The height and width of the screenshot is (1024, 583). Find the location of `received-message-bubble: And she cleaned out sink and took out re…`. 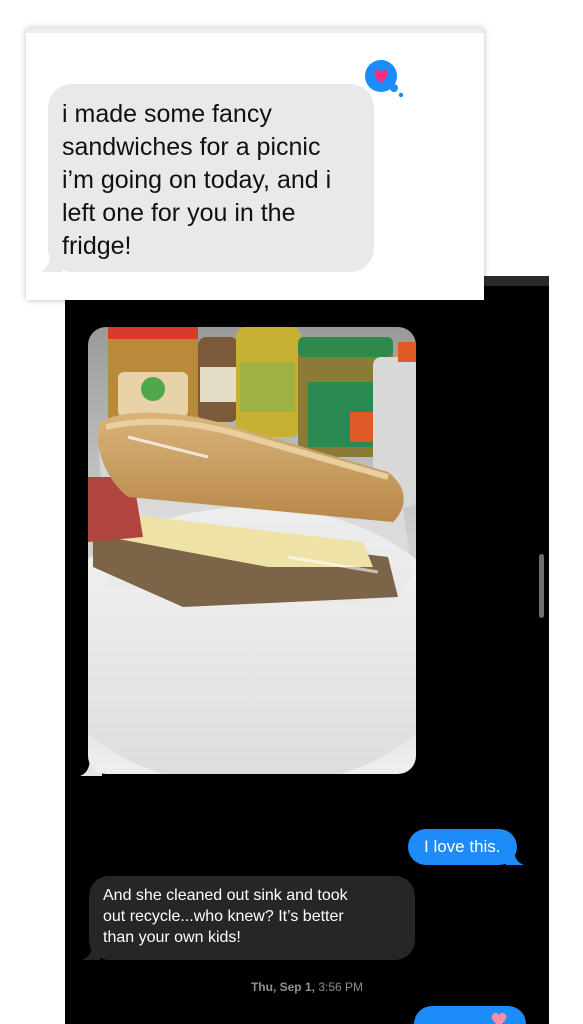

received-message-bubble: And she cleaned out sink and took out re… is located at coordinates (248, 918).